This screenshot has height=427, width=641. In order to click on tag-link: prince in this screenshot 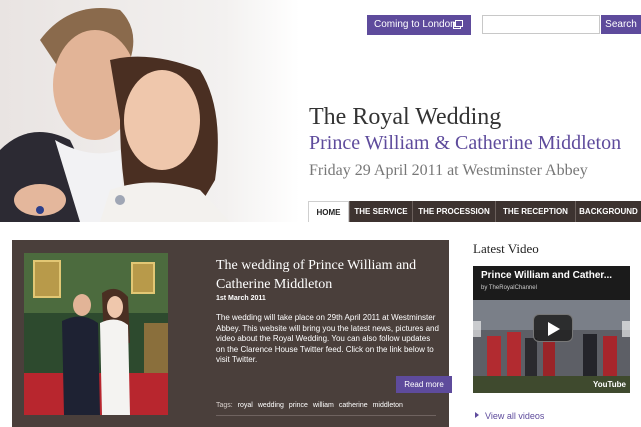, I will do `click(298, 405)`.